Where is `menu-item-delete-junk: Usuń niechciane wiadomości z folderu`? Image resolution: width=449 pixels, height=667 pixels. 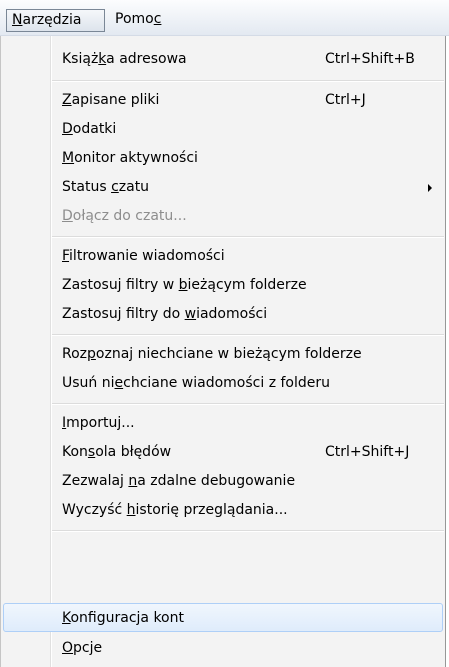
menu-item-delete-junk: Usuń niechciane wiadomości z folderu is located at coordinates (223, 383).